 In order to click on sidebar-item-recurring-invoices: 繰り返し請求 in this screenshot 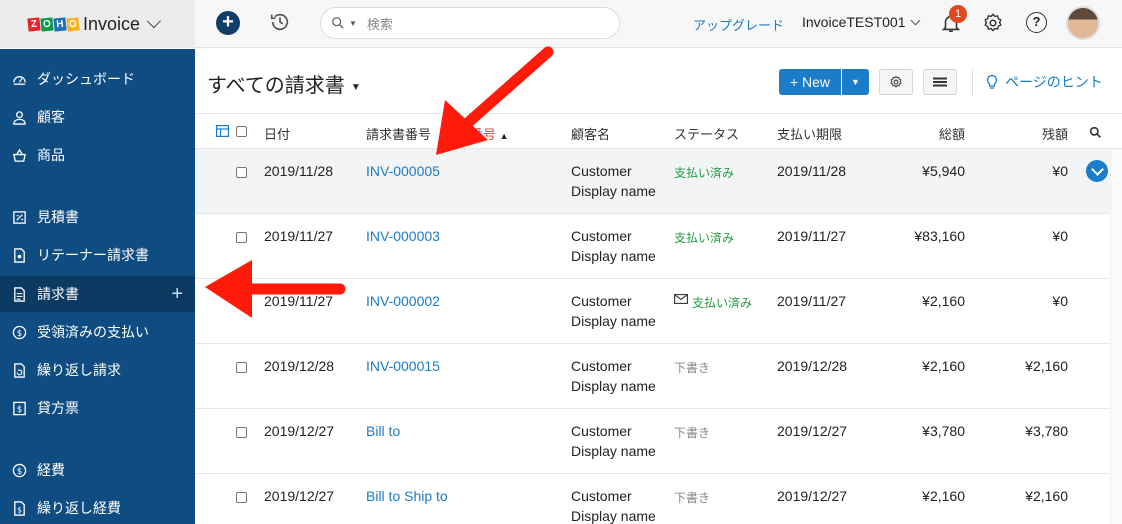, I will do `click(97, 370)`.